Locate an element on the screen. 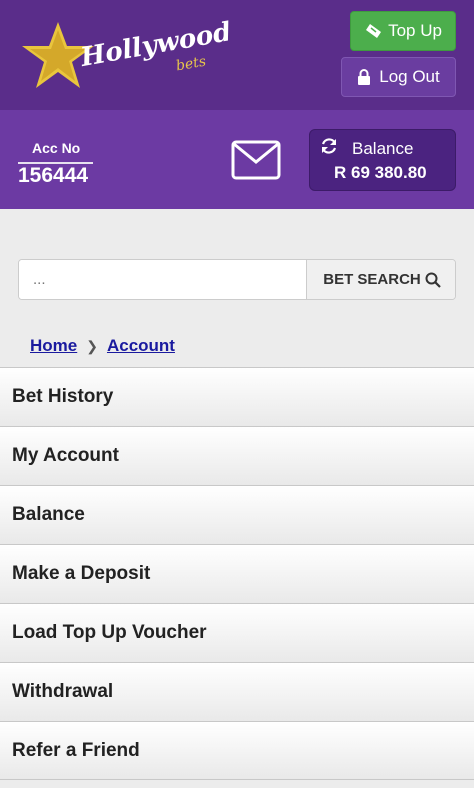  refresh-icon is located at coordinates (329, 146).